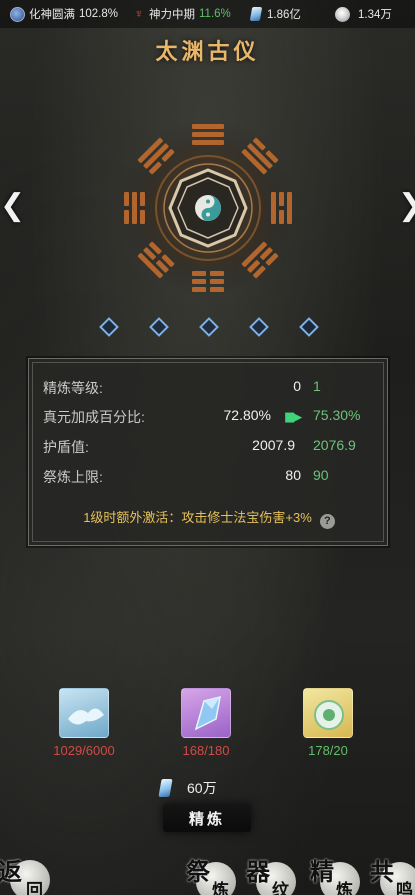 The width and height of the screenshot is (415, 895). I want to click on refine-button: 精炼, so click(207, 818).